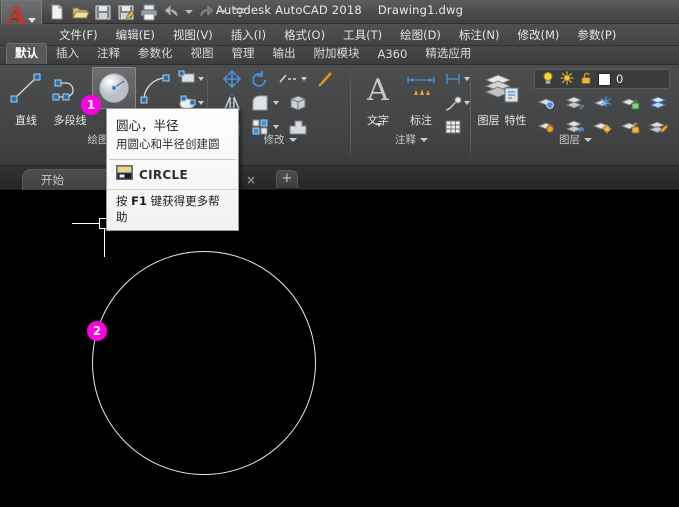 The width and height of the screenshot is (679, 507). What do you see at coordinates (424, 139) in the screenshot?
I see `annotation-panel-expand-icon` at bounding box center [424, 139].